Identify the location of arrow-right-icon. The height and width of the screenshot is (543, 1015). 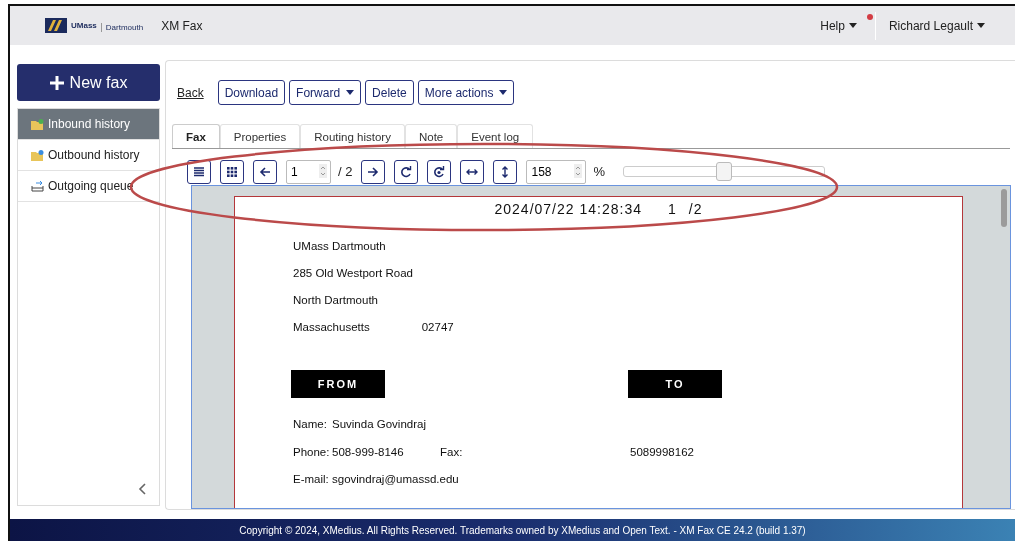
(373, 171).